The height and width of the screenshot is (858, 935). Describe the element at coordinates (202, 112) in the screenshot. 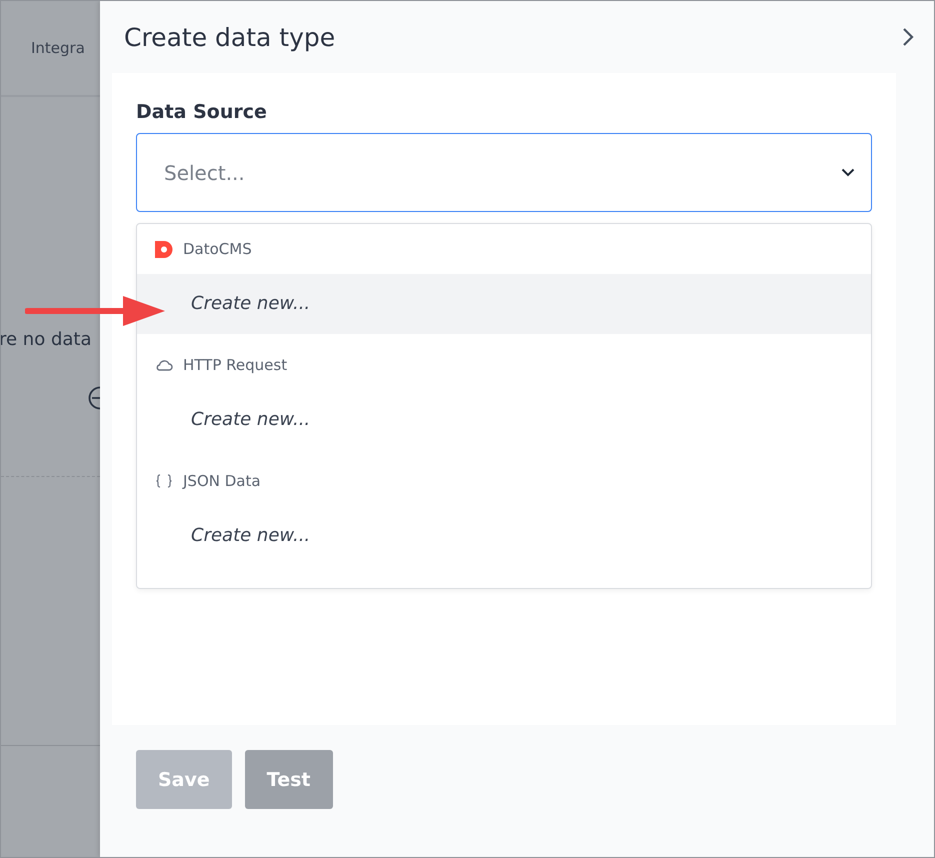

I see `field-label: Data Source` at that location.